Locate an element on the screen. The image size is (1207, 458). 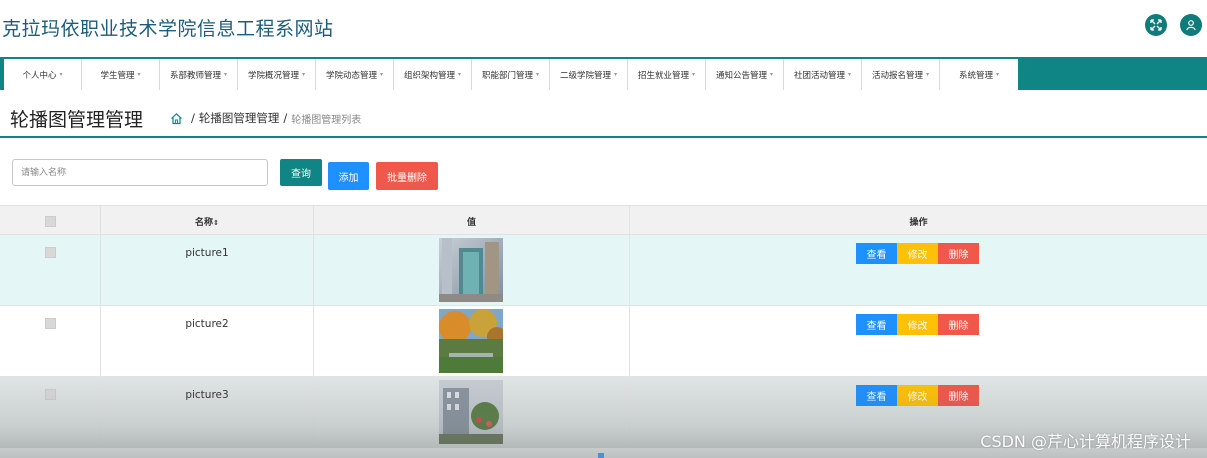
nav-item-label: 招生就业管理 is located at coordinates (663, 75).